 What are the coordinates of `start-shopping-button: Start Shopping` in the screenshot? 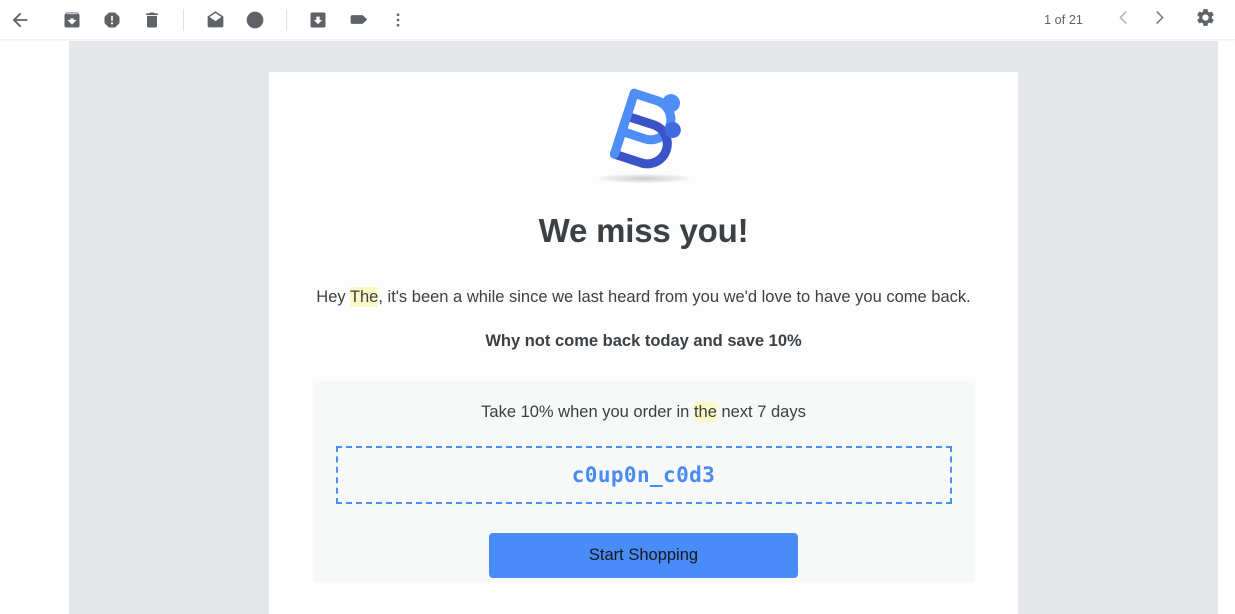 It's located at (643, 556).